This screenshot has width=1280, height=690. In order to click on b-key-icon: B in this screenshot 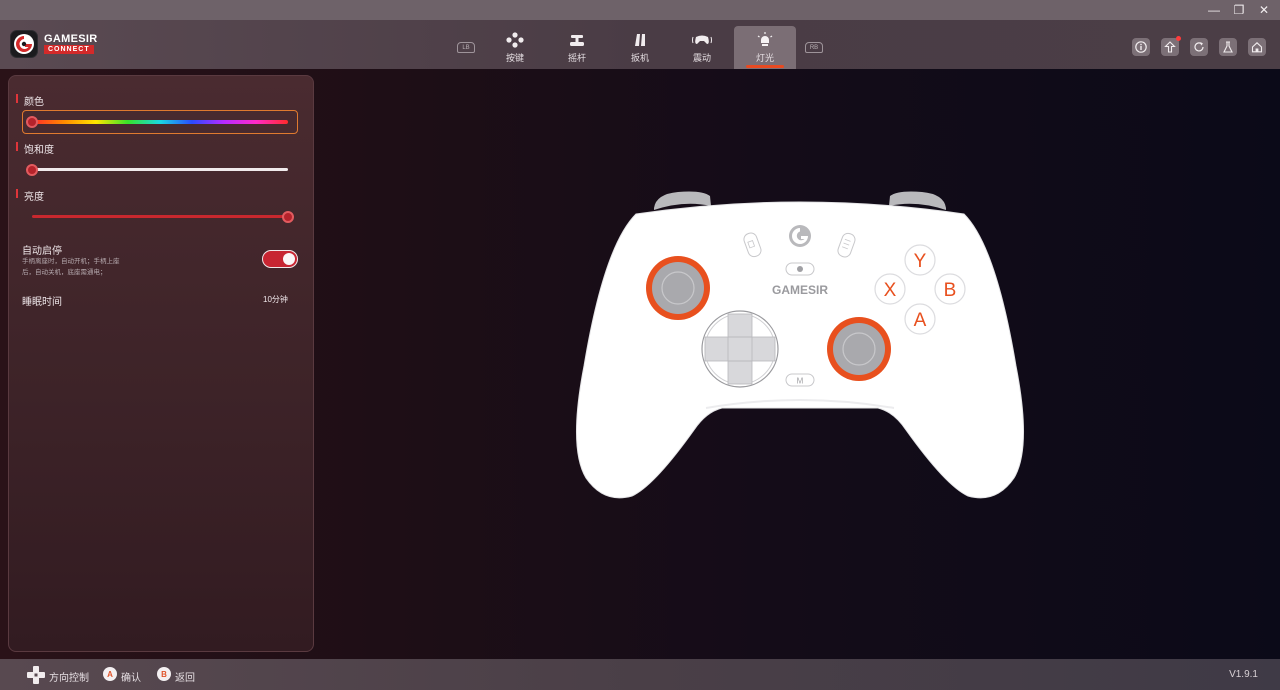, I will do `click(164, 674)`.